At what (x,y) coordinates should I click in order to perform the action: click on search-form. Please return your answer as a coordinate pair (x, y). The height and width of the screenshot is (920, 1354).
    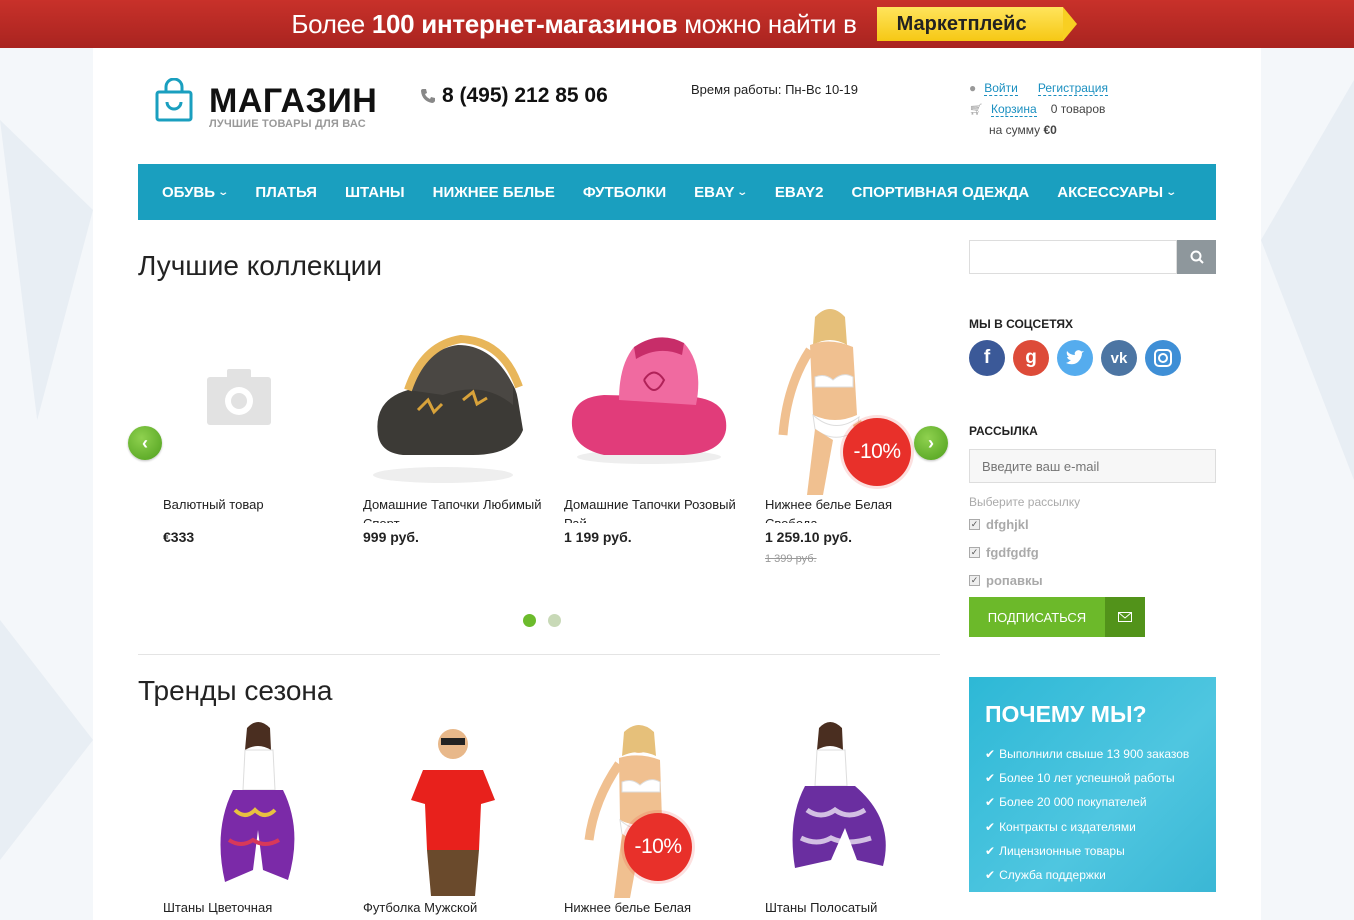
    Looking at the image, I should click on (1092, 257).